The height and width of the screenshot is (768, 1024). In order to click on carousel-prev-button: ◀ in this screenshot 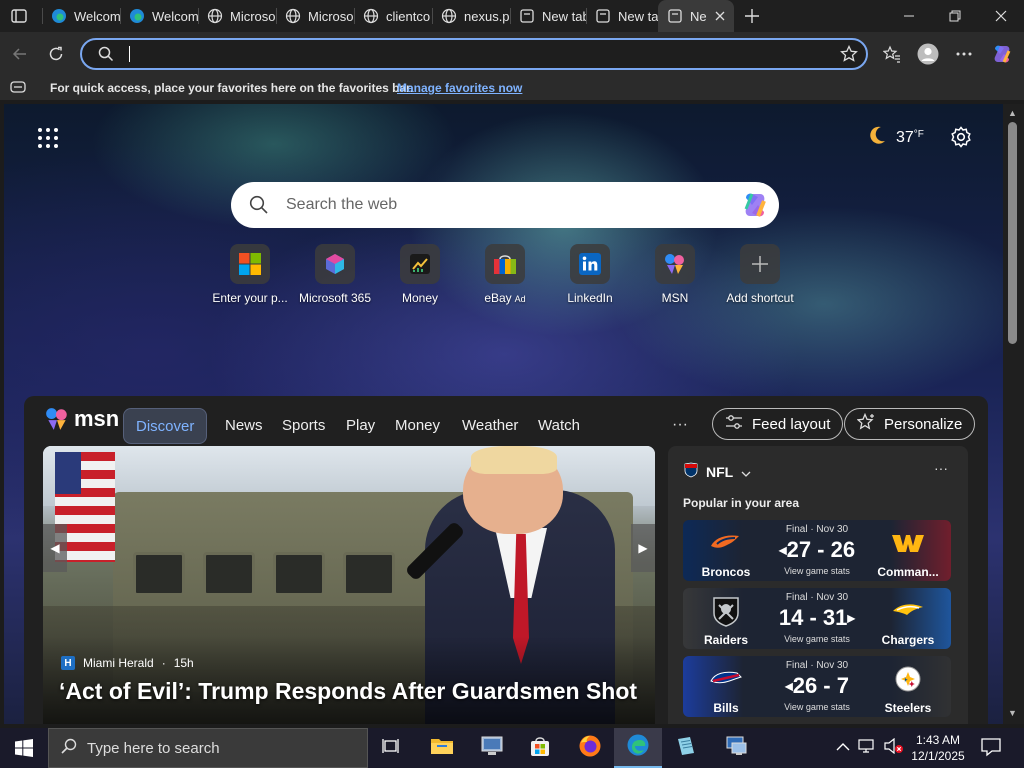, I will do `click(55, 548)`.